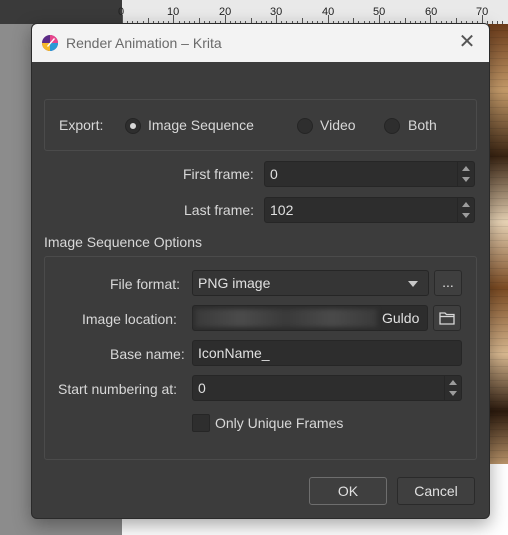  I want to click on image-location-suffix: Guldo, so click(401, 318).